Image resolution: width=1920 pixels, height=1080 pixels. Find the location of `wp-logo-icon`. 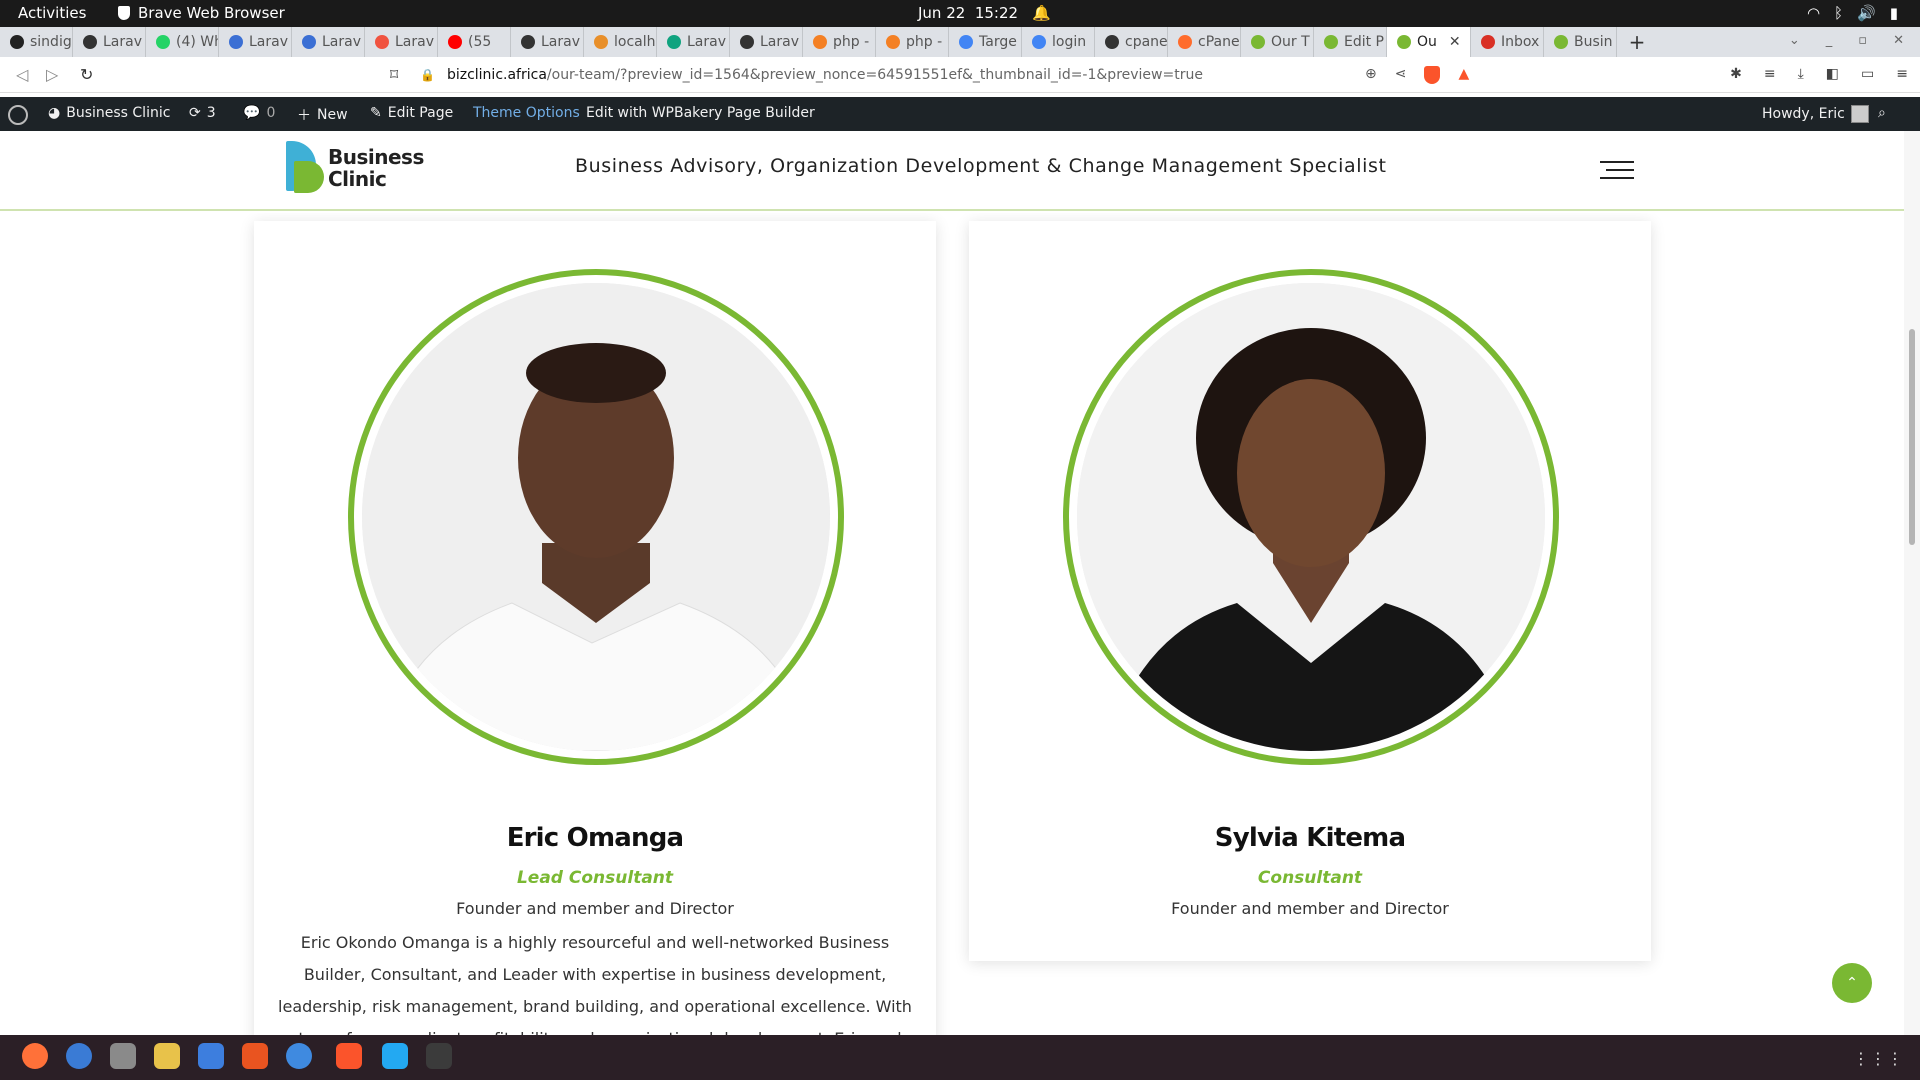

wp-logo-icon is located at coordinates (18, 115).